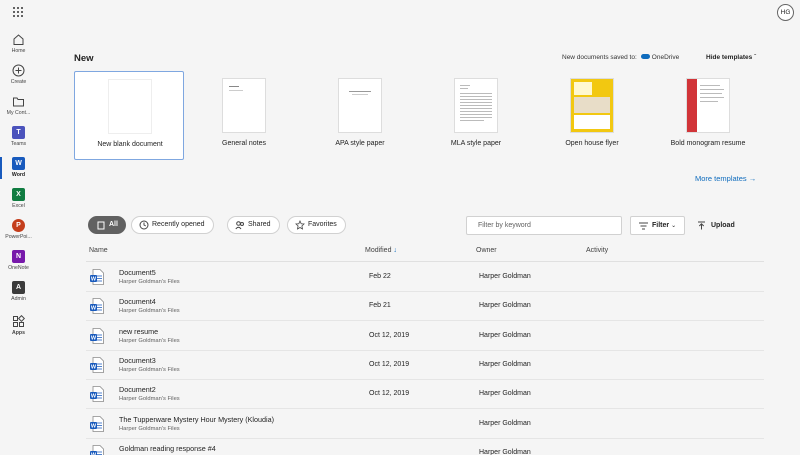 This screenshot has width=800, height=455. I want to click on file-name: Document5, so click(137, 272).